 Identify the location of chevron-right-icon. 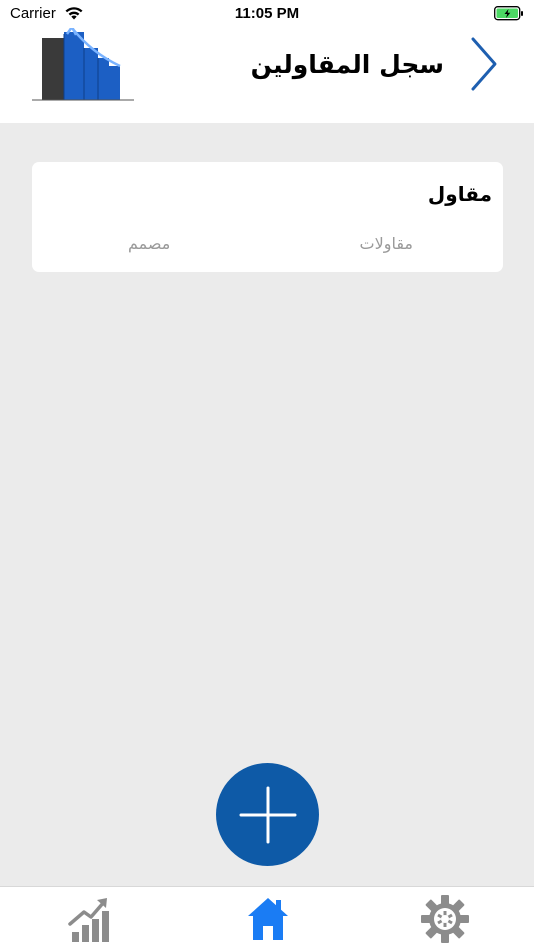
(484, 64).